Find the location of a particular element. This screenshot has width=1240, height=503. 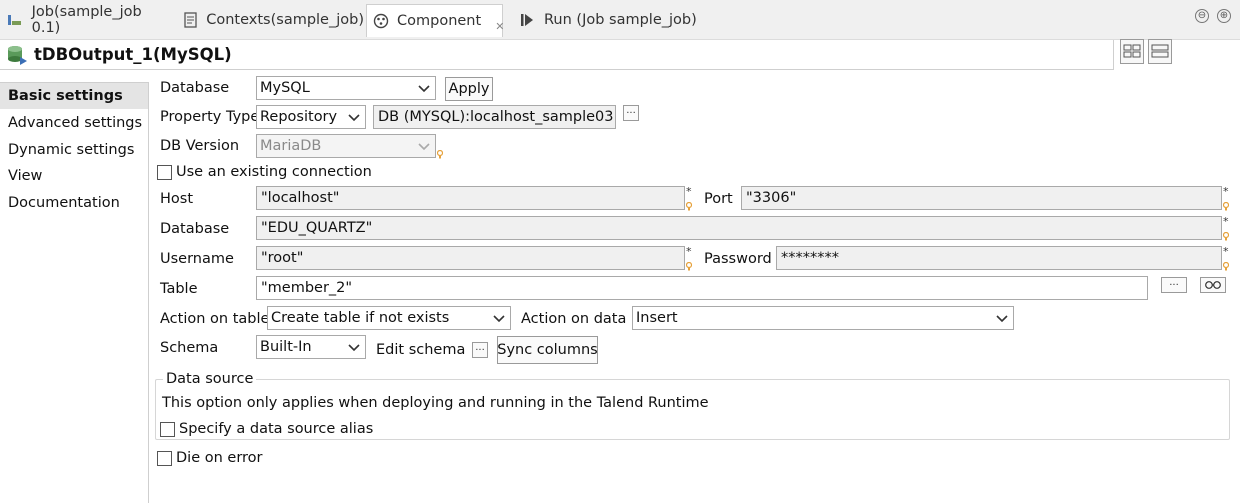

table-guess-button is located at coordinates (1213, 285).